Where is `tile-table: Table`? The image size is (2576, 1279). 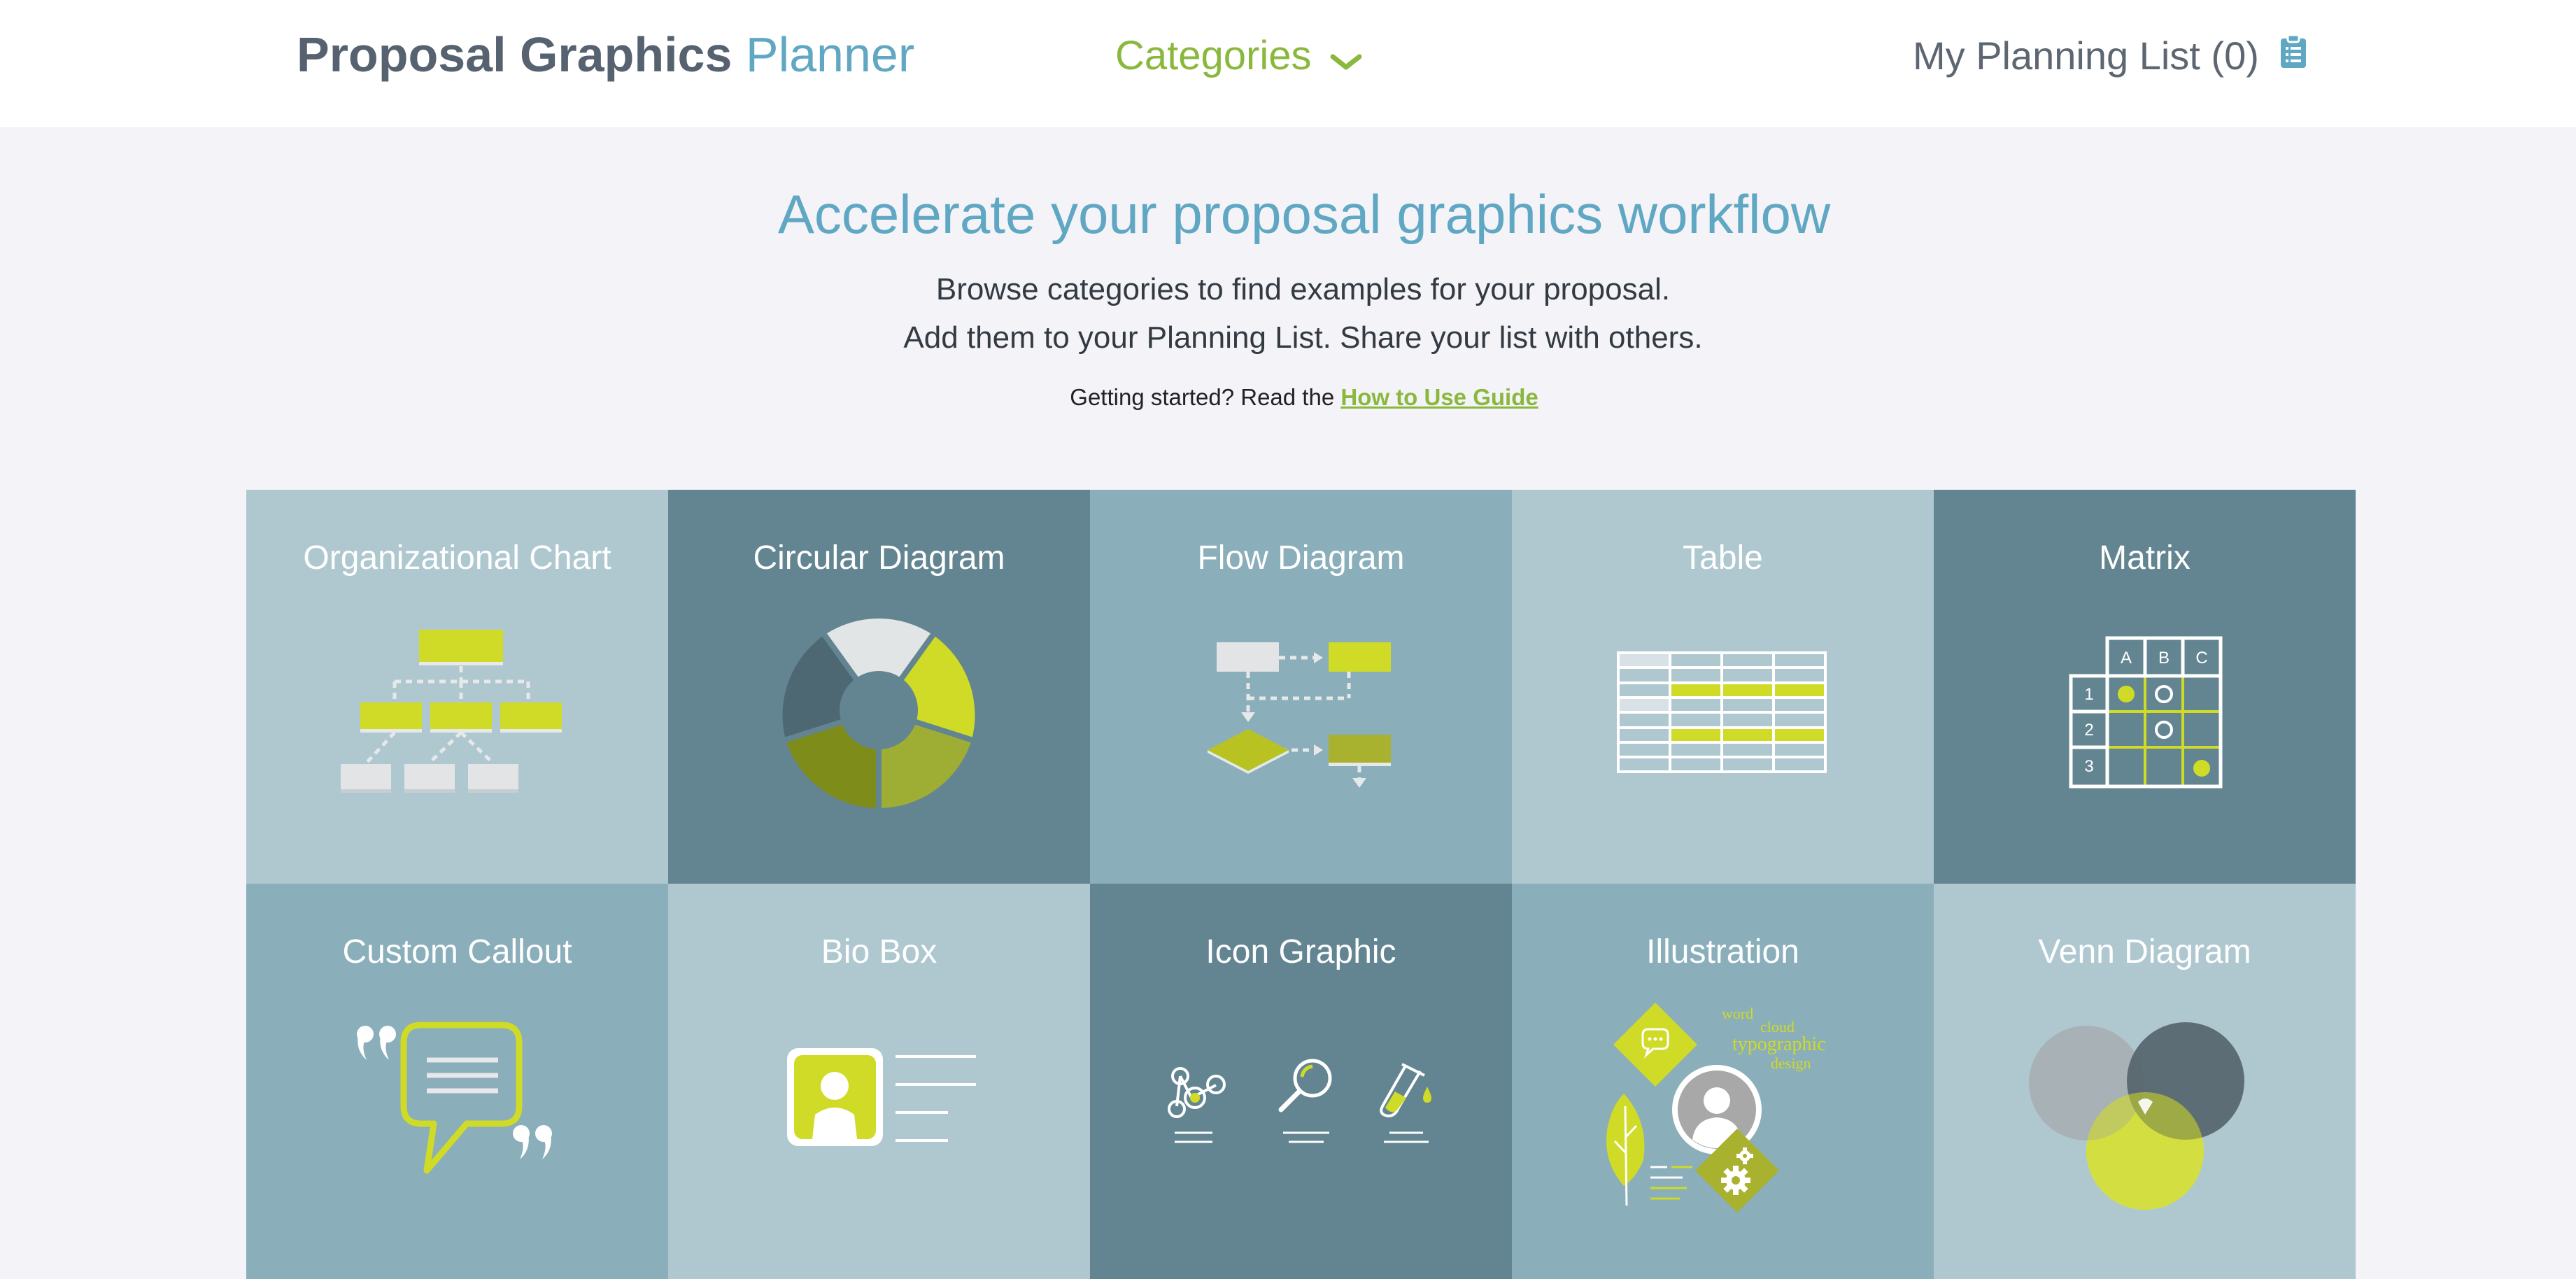 tile-table: Table is located at coordinates (1723, 687).